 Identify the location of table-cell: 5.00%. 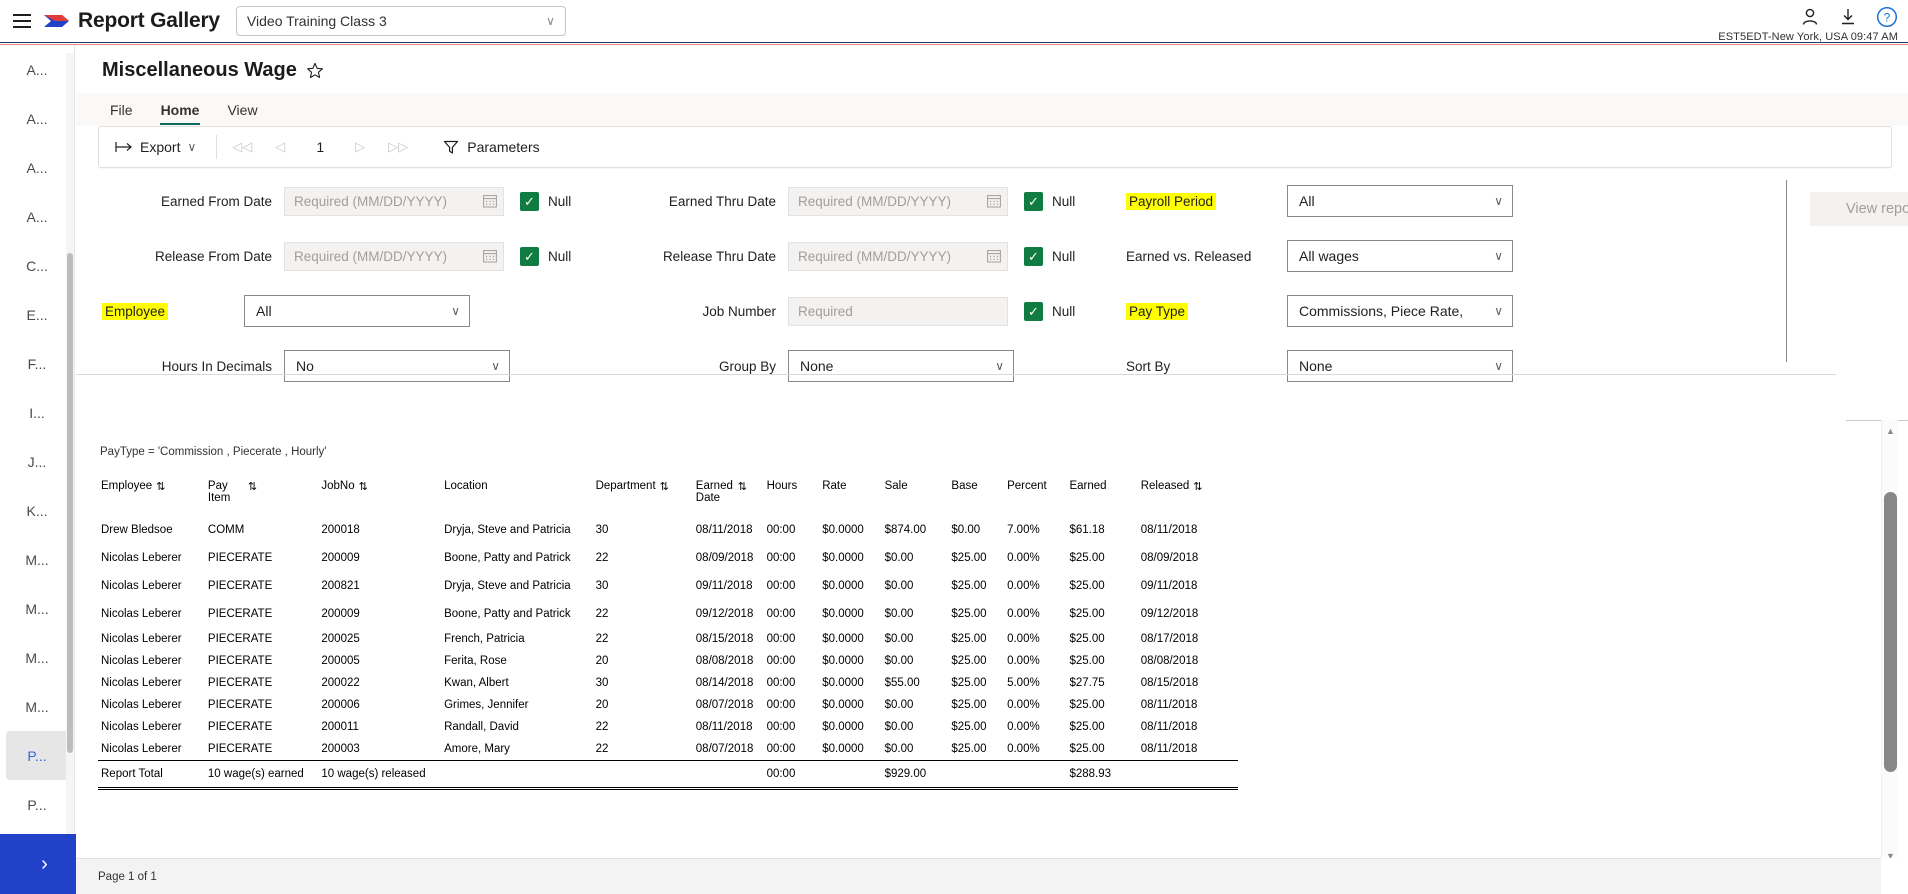
(1023, 683).